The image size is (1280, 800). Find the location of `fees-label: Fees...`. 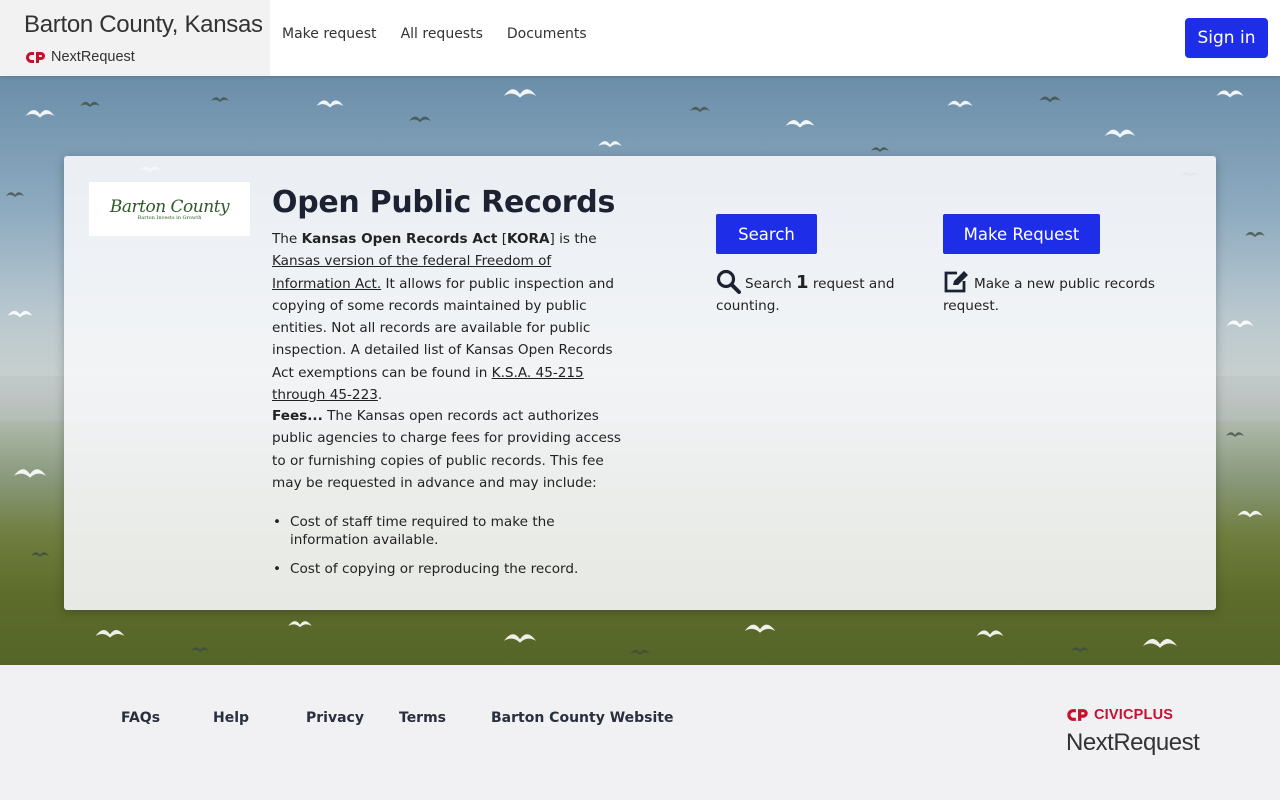

fees-label: Fees... is located at coordinates (297, 416).